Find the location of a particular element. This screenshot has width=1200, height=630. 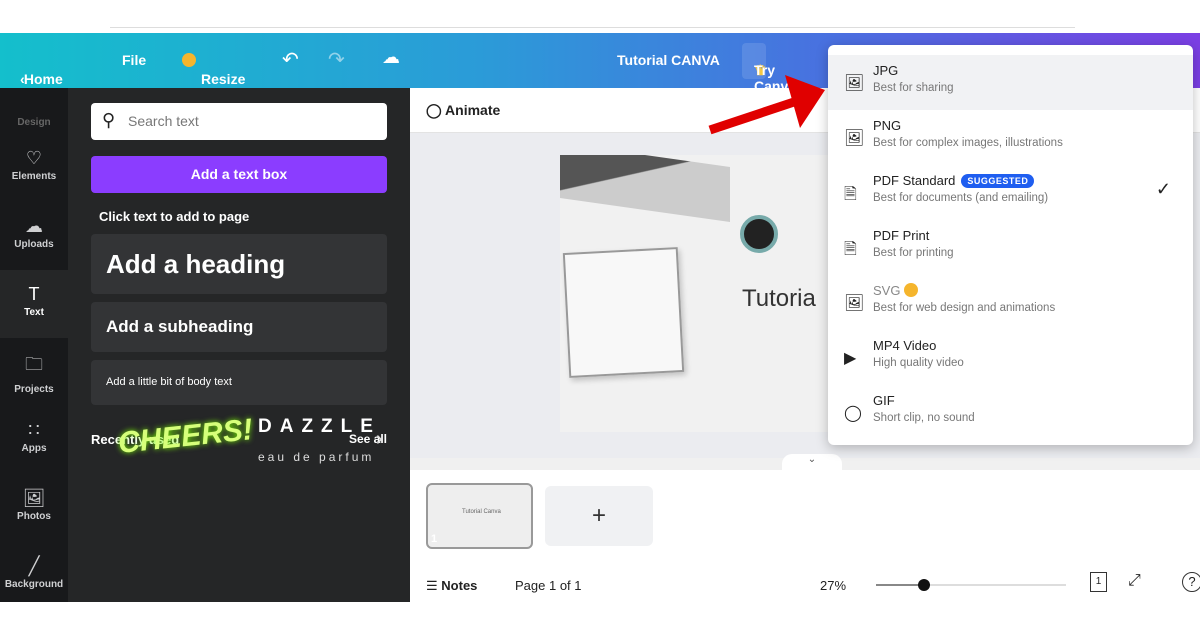

redo-icon: ↷ is located at coordinates (336, 59).